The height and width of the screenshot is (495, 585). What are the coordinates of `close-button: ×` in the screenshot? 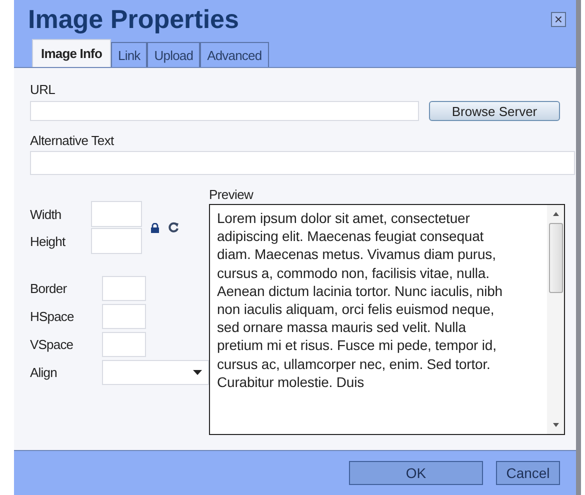 It's located at (558, 19).